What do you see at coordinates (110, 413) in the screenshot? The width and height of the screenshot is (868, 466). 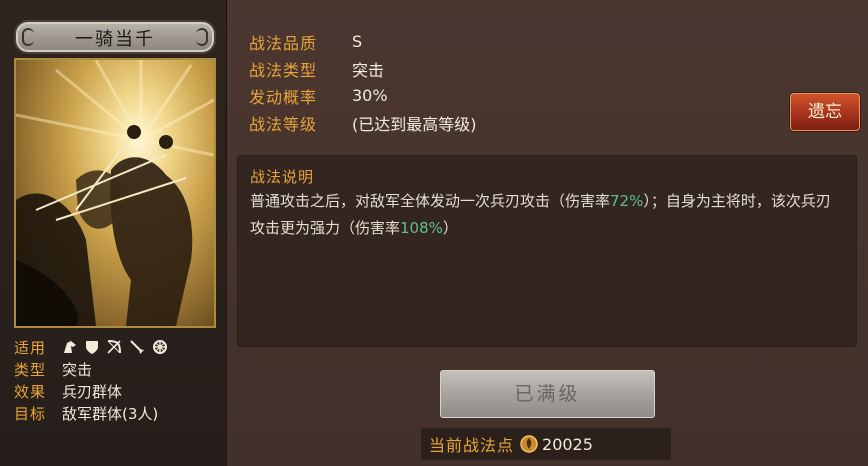 I see `target-value: 敌军群体(3人)` at bounding box center [110, 413].